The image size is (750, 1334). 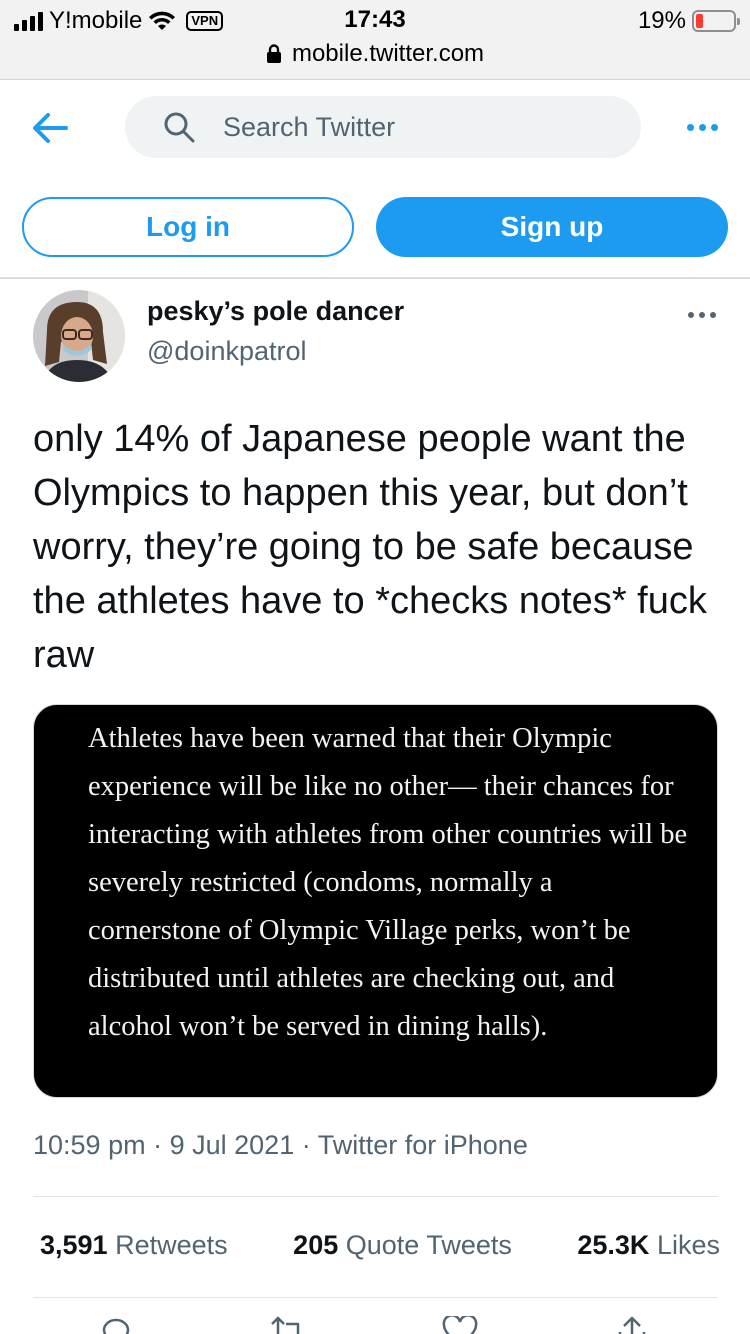 I want to click on quotes-label: Quote Tweets, so click(x=428, y=1245).